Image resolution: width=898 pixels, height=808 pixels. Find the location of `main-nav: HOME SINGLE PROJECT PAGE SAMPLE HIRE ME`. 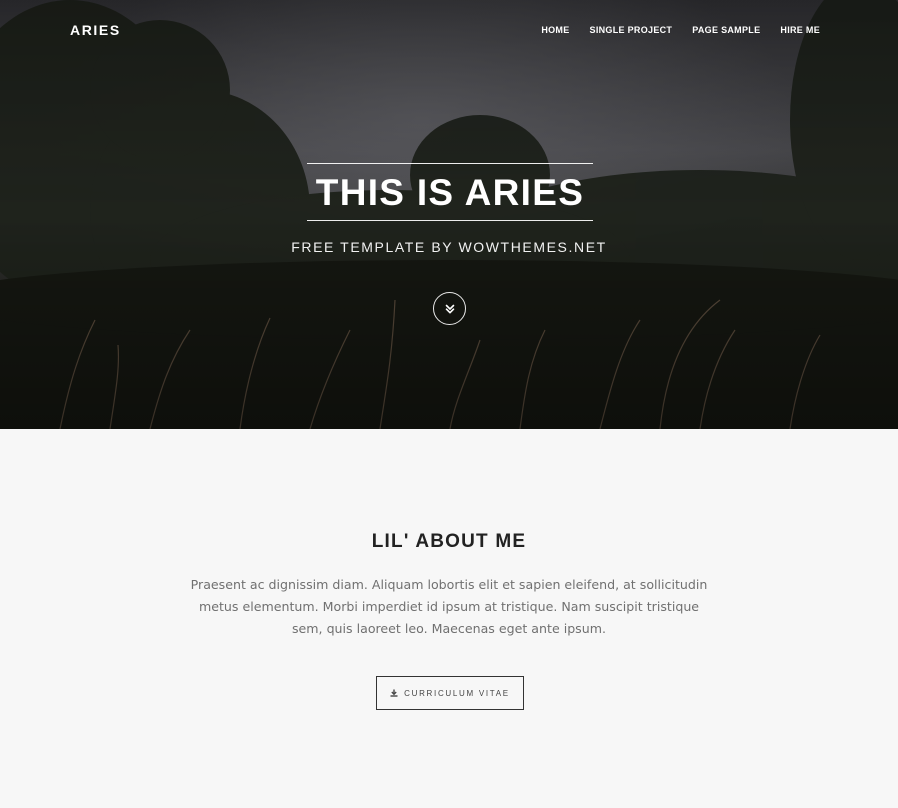

main-nav: HOME SINGLE PROJECT PAGE SAMPLE HIRE ME is located at coordinates (680, 30).